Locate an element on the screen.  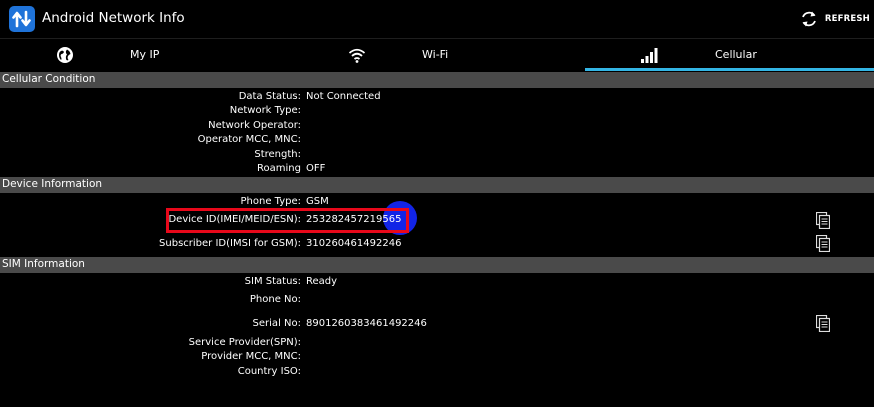
row-label: Strength: is located at coordinates (277, 154).